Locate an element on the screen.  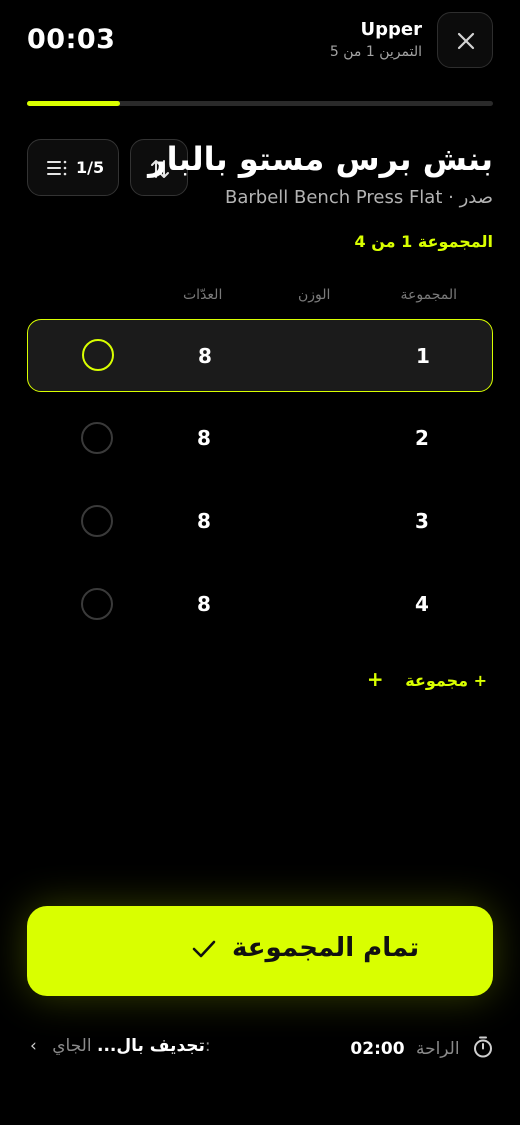
complete-set-button: تمام المجموعة is located at coordinates (260, 951).